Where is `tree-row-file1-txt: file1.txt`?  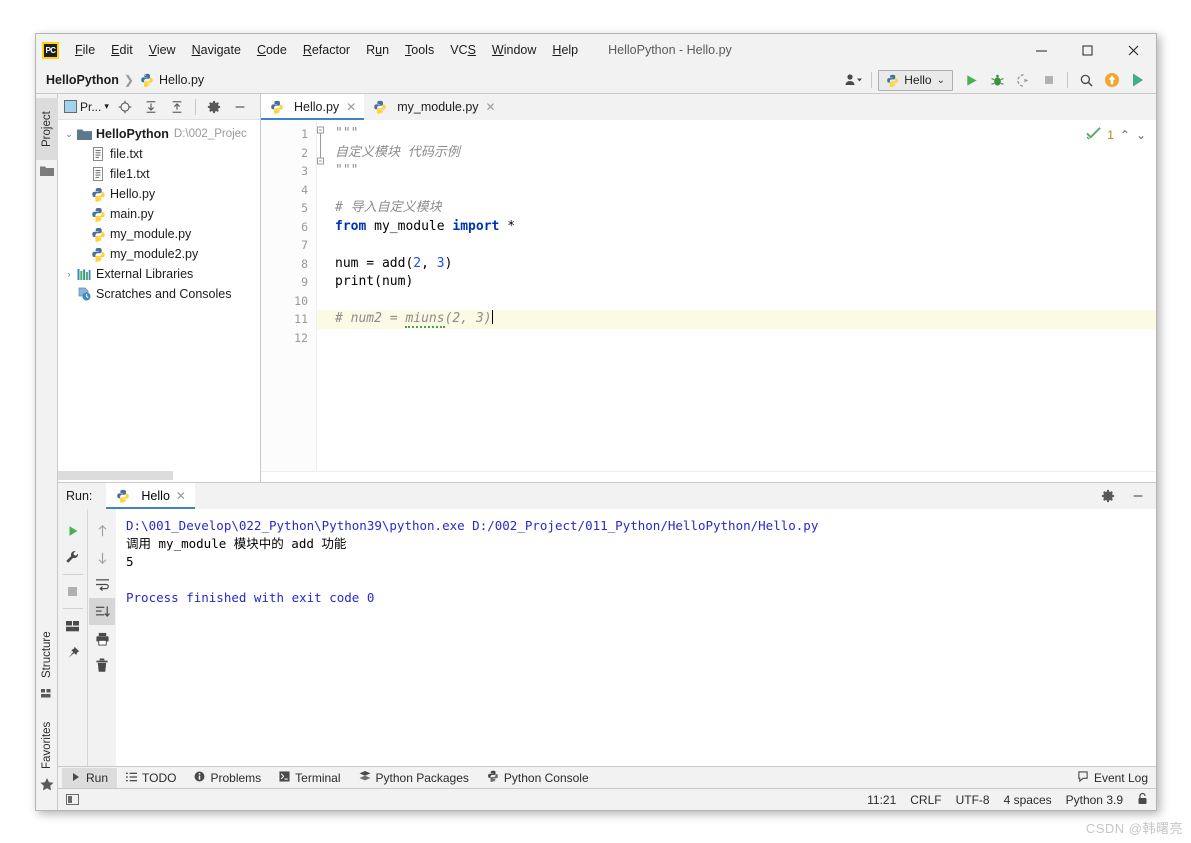
tree-row-file1-txt: file1.txt is located at coordinates (159, 174).